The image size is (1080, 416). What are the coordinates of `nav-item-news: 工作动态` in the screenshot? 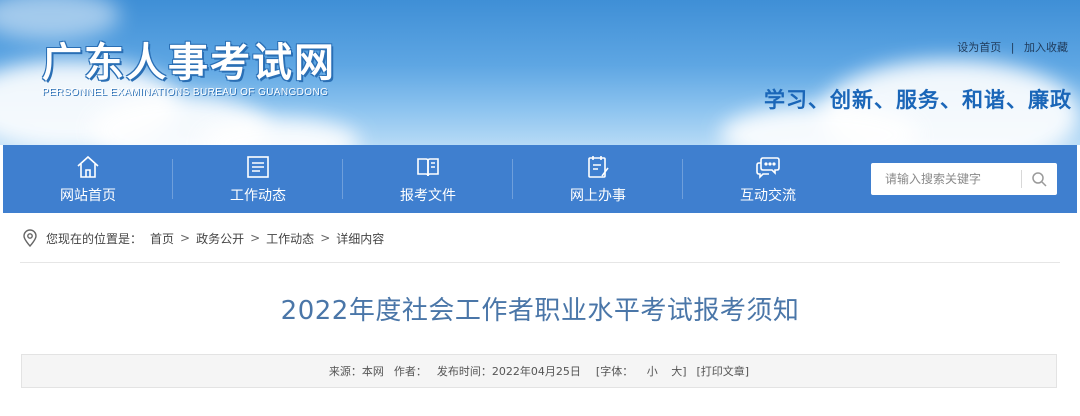 It's located at (258, 179).